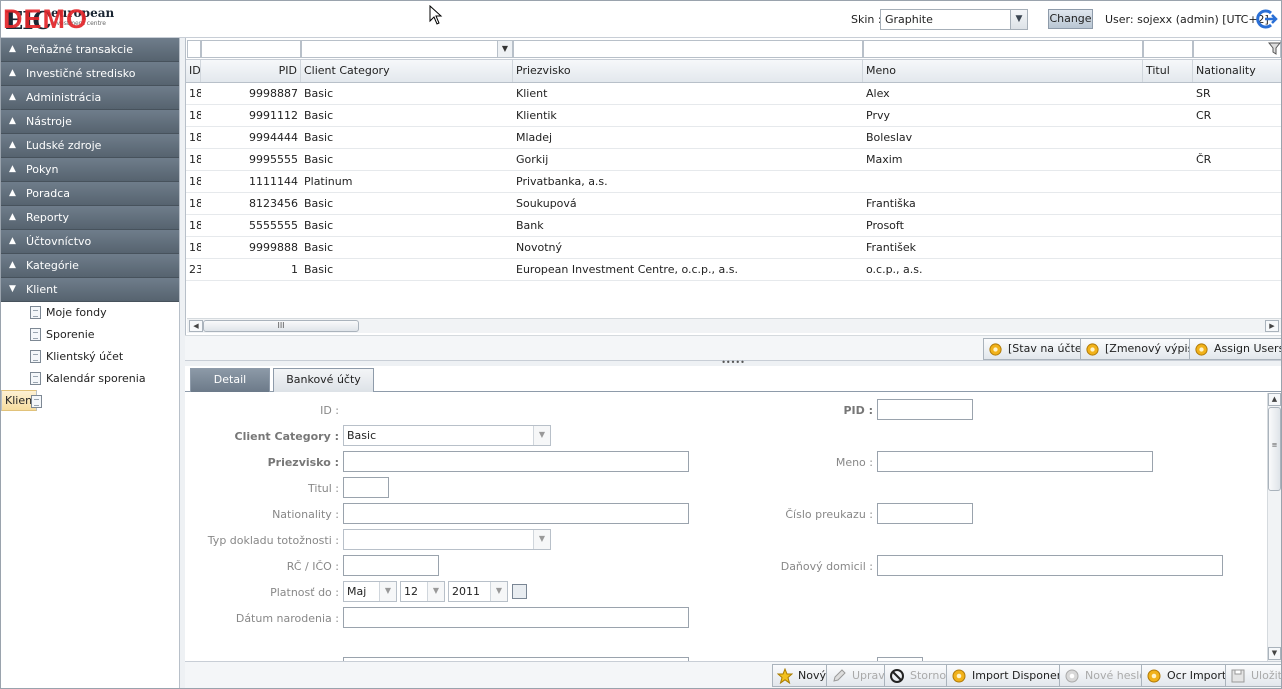 This screenshot has height=689, width=1282. What do you see at coordinates (90, 242) in the screenshot?
I see `sidebar-section-uctovnictvo: ▲ Účtovníctvo` at bounding box center [90, 242].